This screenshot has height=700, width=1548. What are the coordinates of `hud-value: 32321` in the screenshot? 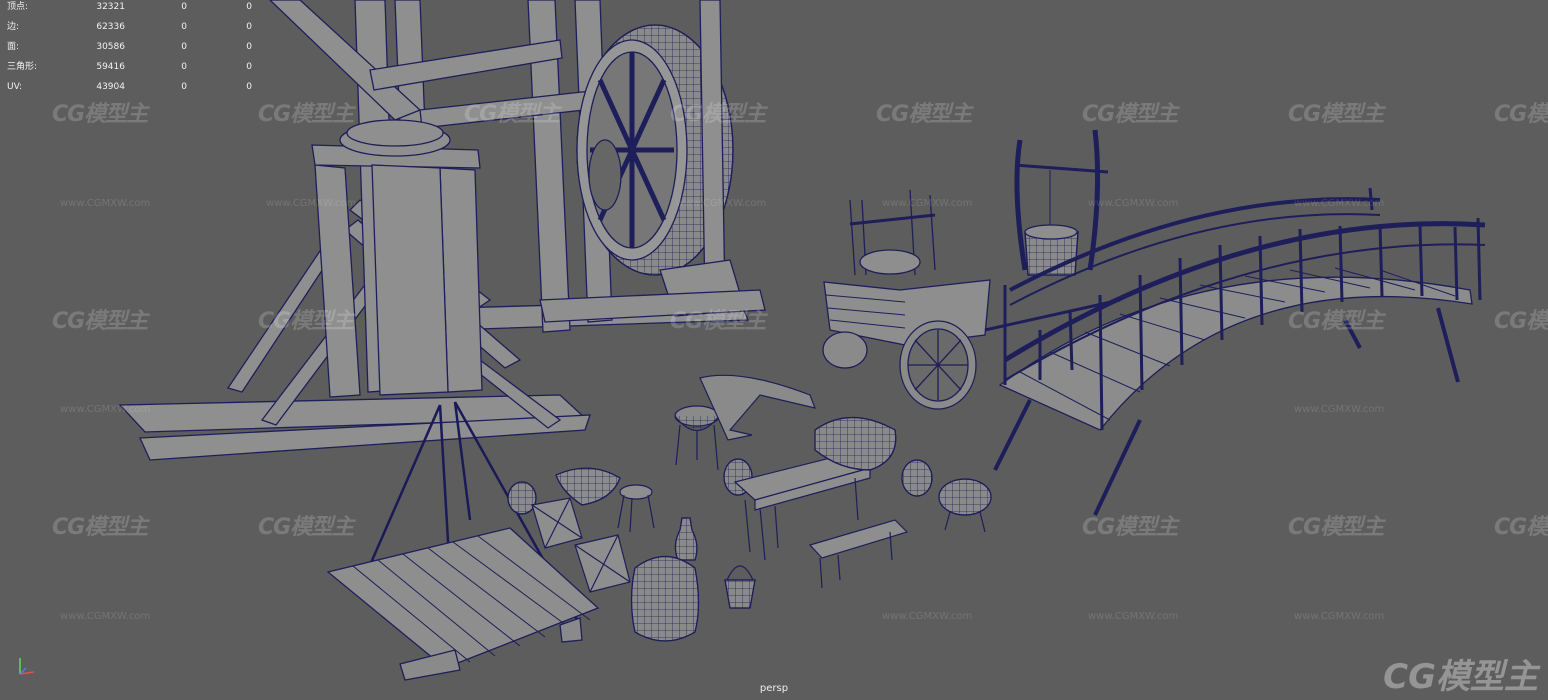 It's located at (110, 7).